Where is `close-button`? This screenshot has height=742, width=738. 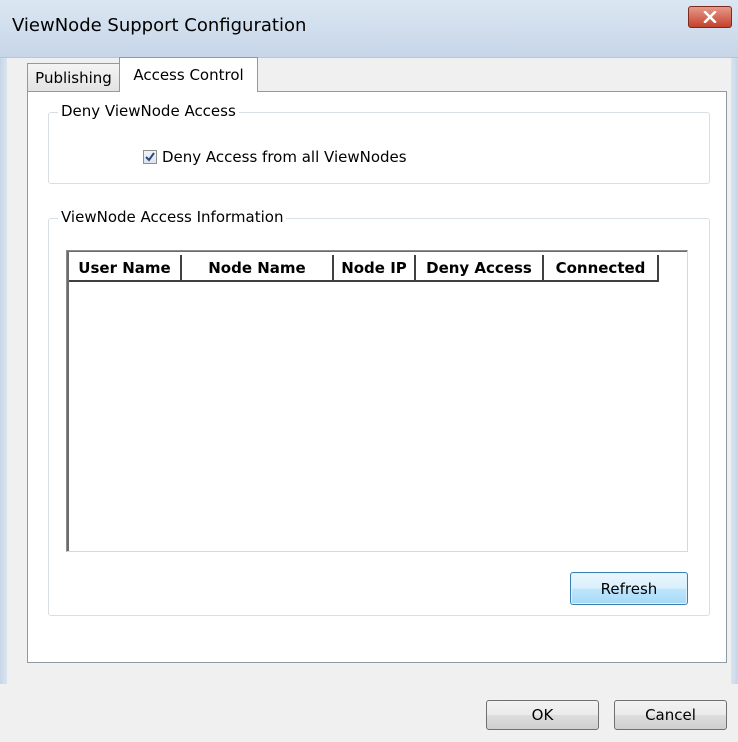
close-button is located at coordinates (710, 17).